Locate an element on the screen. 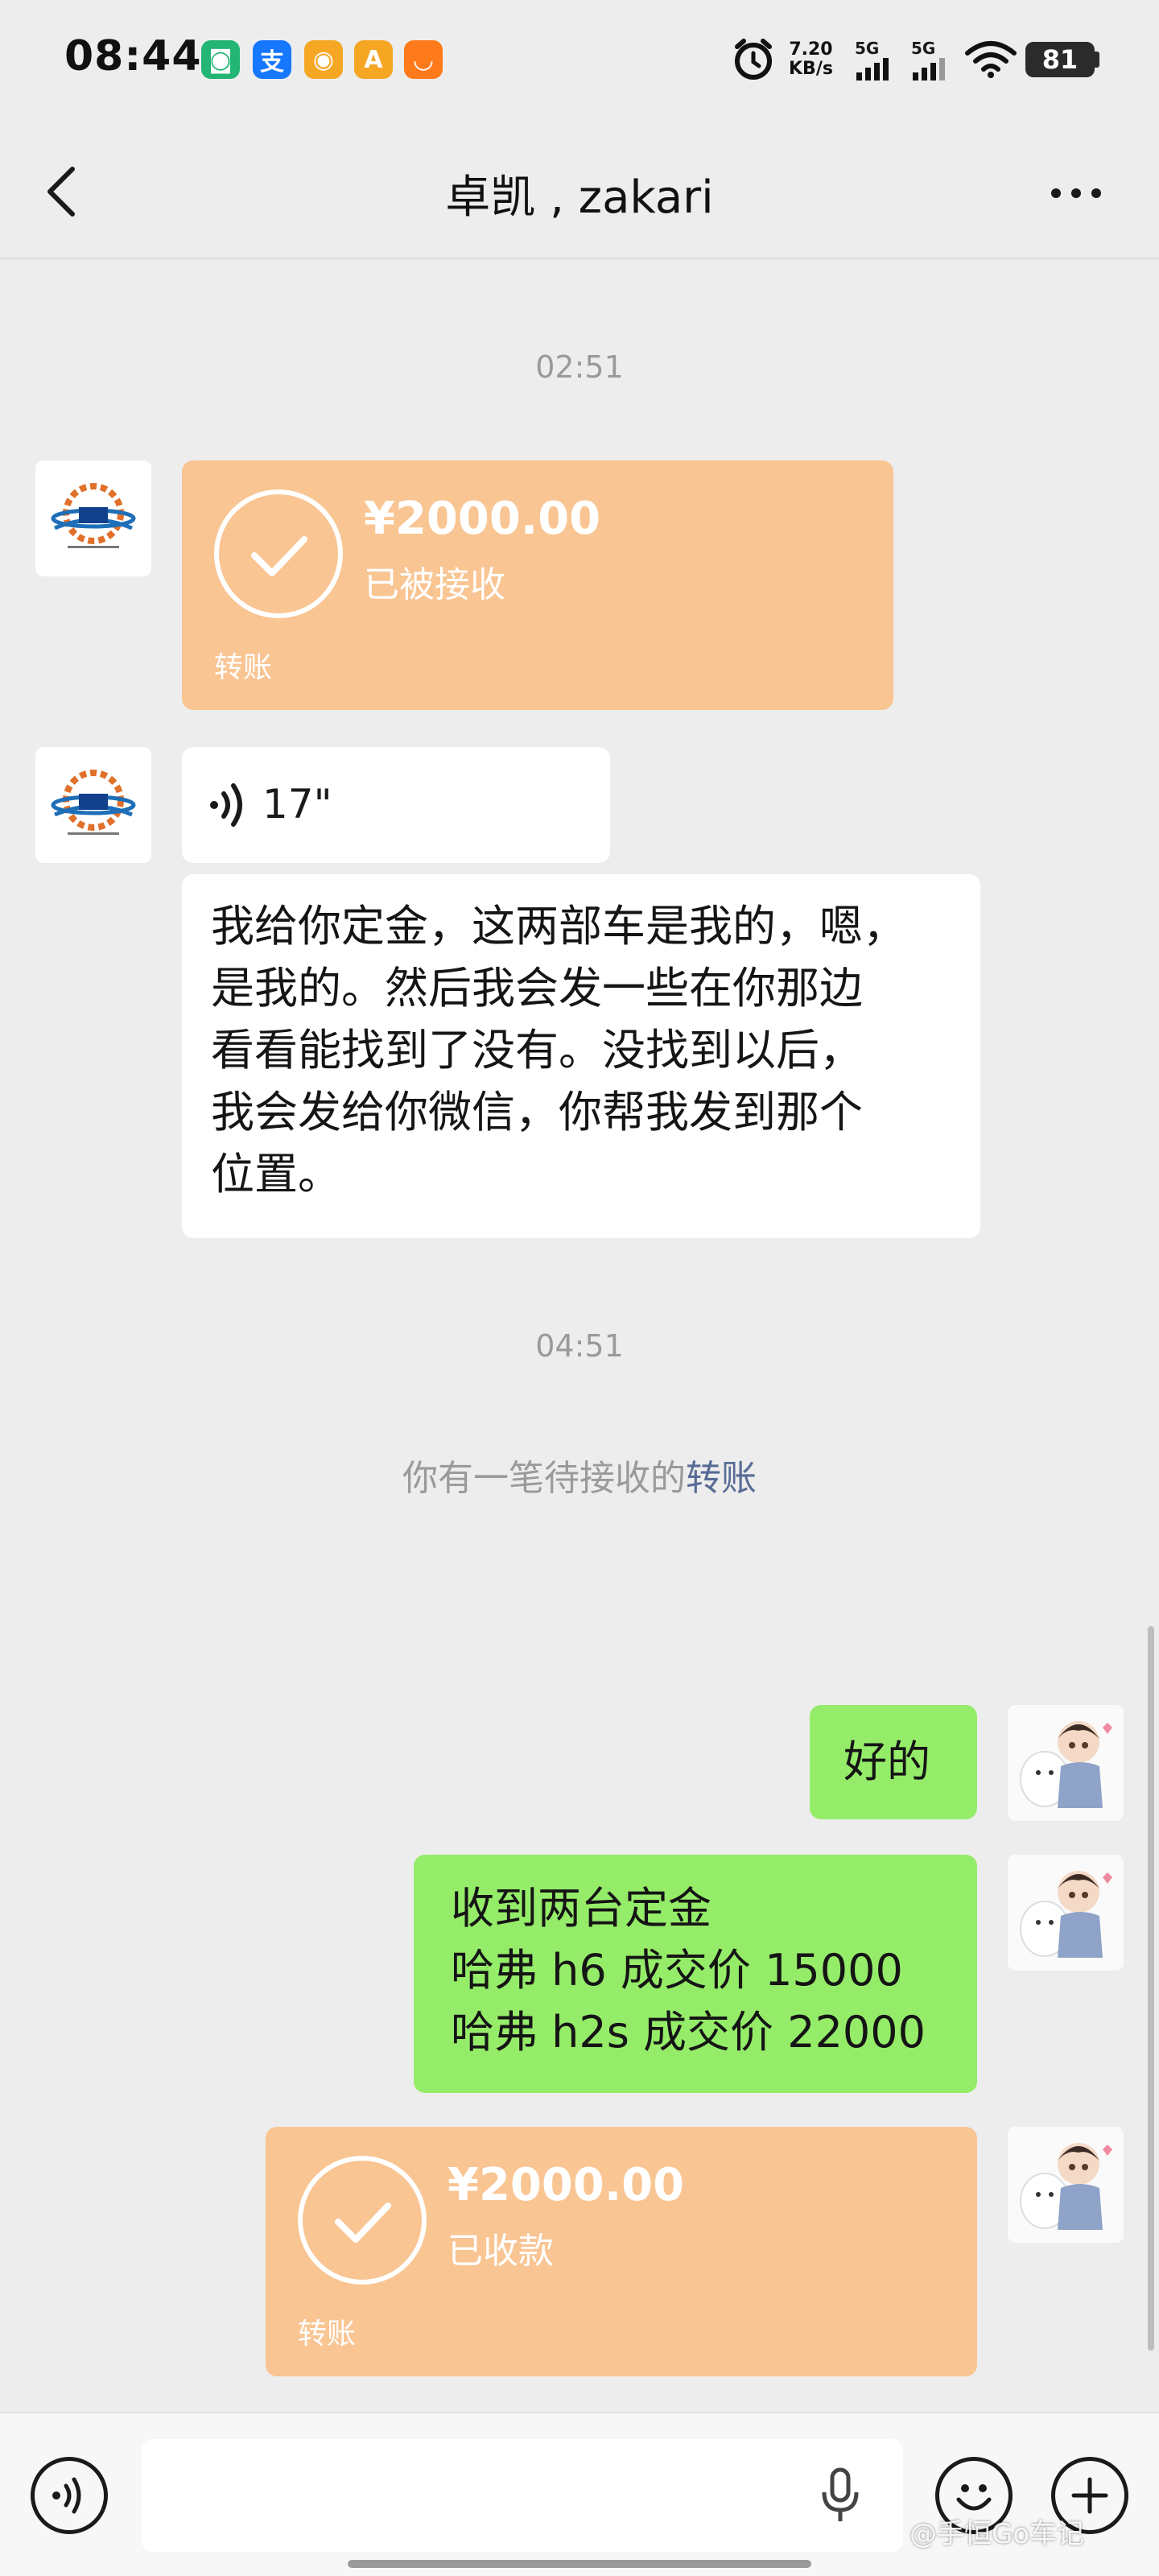 Image resolution: width=1159 pixels, height=2576 pixels. microphone-icon is located at coordinates (840, 2497).